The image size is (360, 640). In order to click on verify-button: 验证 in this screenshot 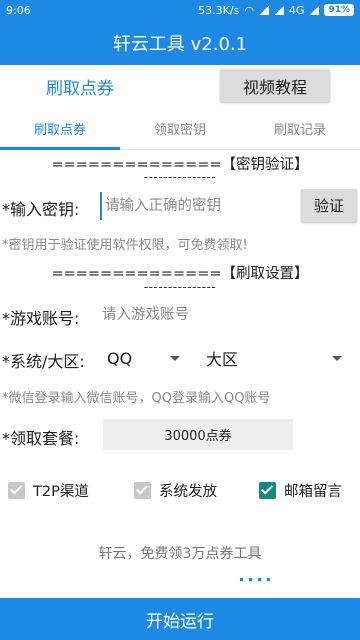, I will do `click(329, 205)`.